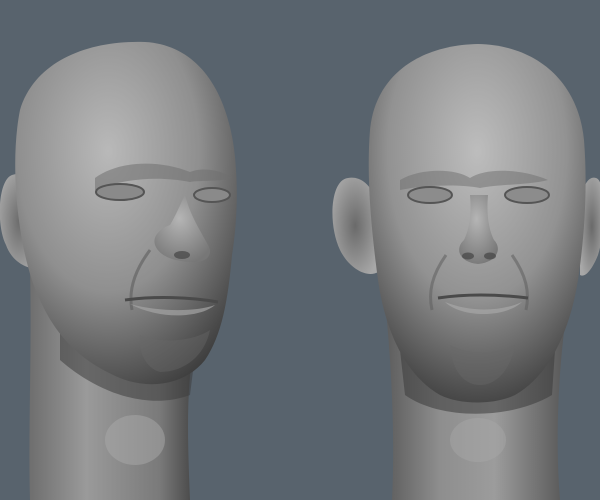 Image resolution: width=600 pixels, height=500 pixels. Describe the element at coordinates (135, 440) in the screenshot. I see `throat-highlight-left` at that location.